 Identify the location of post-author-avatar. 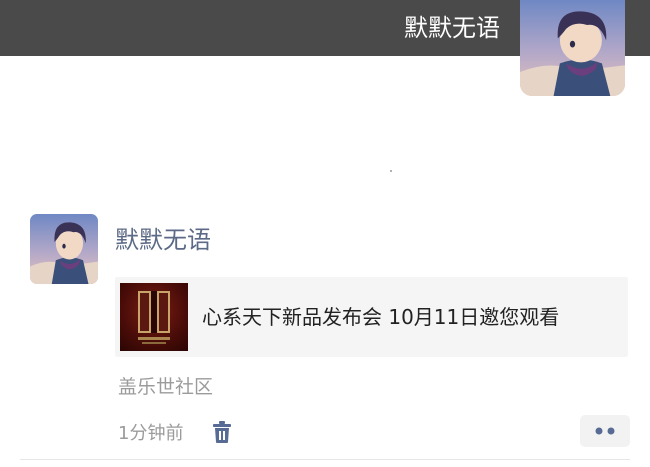
(64, 249).